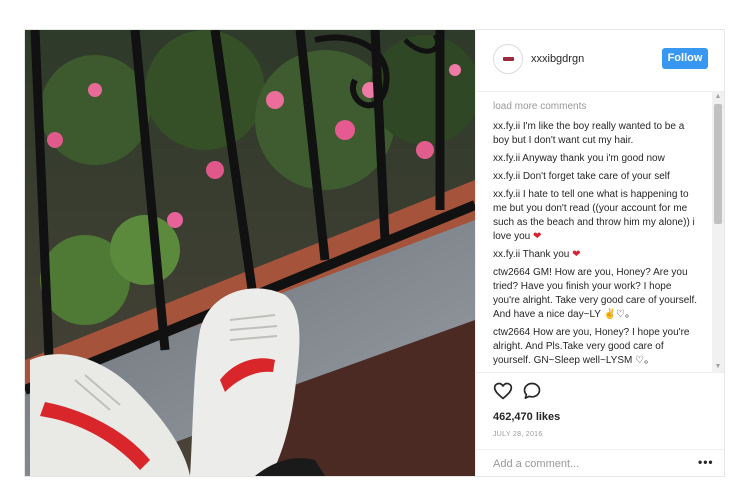 Image resolution: width=738 pixels, height=496 pixels. What do you see at coordinates (718, 232) in the screenshot?
I see `comments-scrollbar: ▲ ▼` at bounding box center [718, 232].